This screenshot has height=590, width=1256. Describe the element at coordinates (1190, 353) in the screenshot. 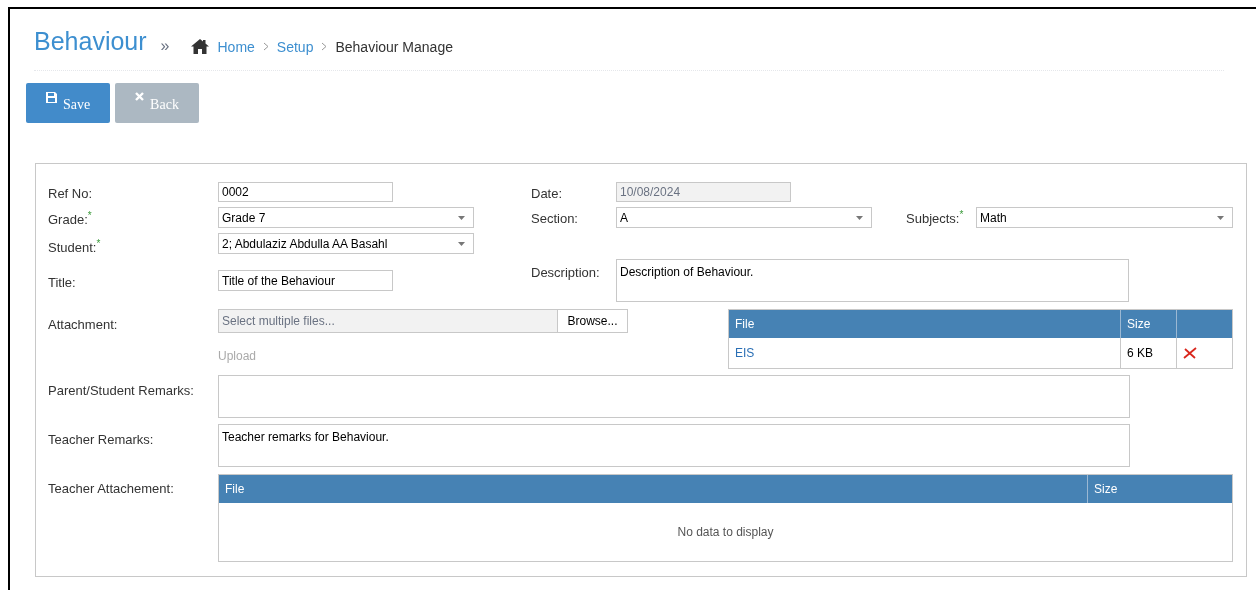

I see `delete-icon` at that location.